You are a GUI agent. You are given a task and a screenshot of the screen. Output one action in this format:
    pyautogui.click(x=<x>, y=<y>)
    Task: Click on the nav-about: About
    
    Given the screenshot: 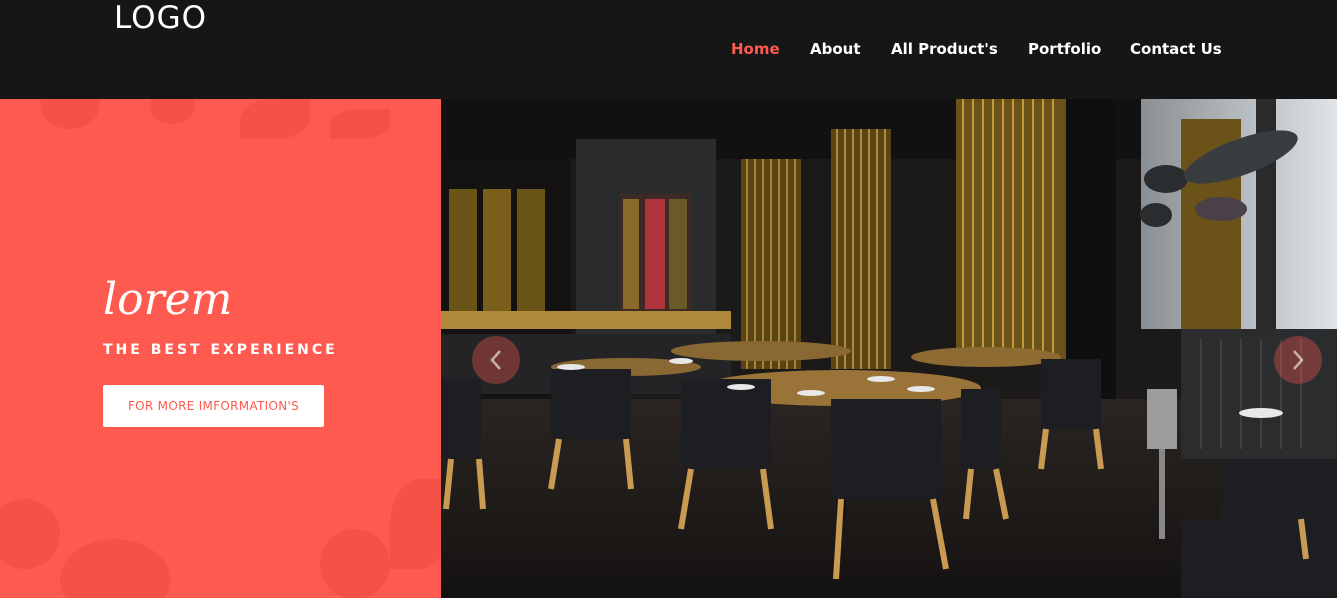 What is the action you would take?
    pyautogui.click(x=835, y=49)
    